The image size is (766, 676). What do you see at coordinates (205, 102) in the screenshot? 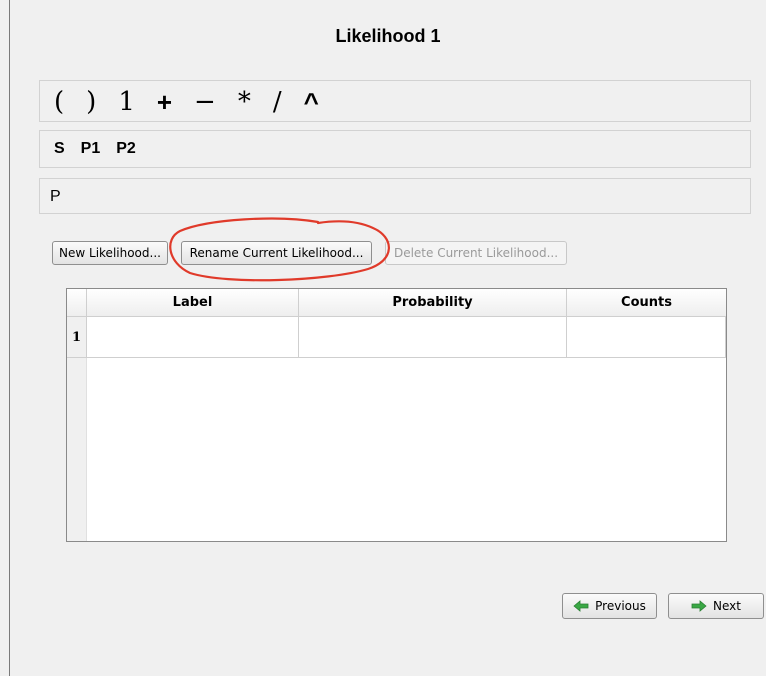
I see `operator-minus: −` at bounding box center [205, 102].